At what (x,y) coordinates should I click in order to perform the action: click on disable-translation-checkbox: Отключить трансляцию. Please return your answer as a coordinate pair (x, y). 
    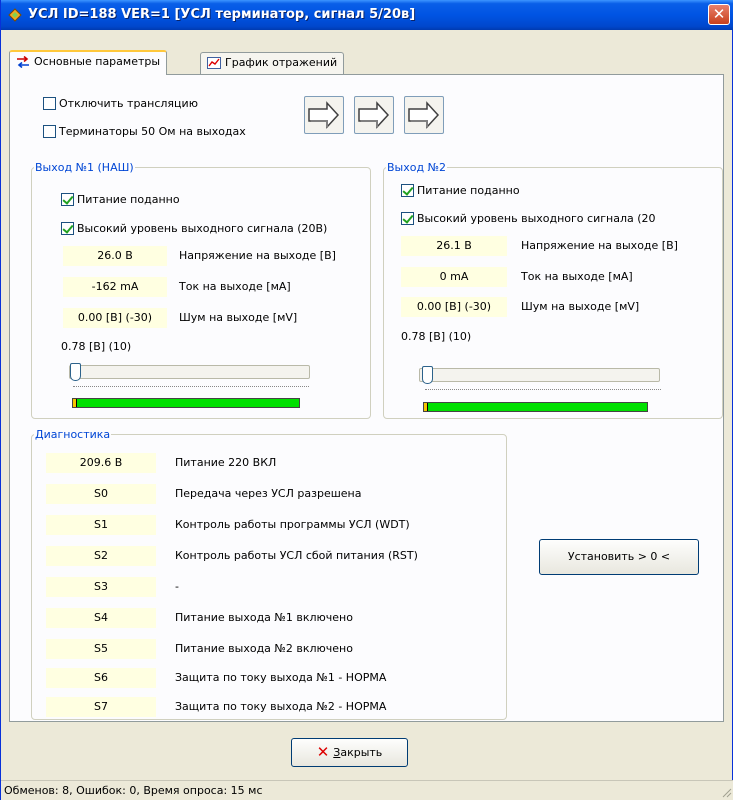
    Looking at the image, I should click on (120, 104).